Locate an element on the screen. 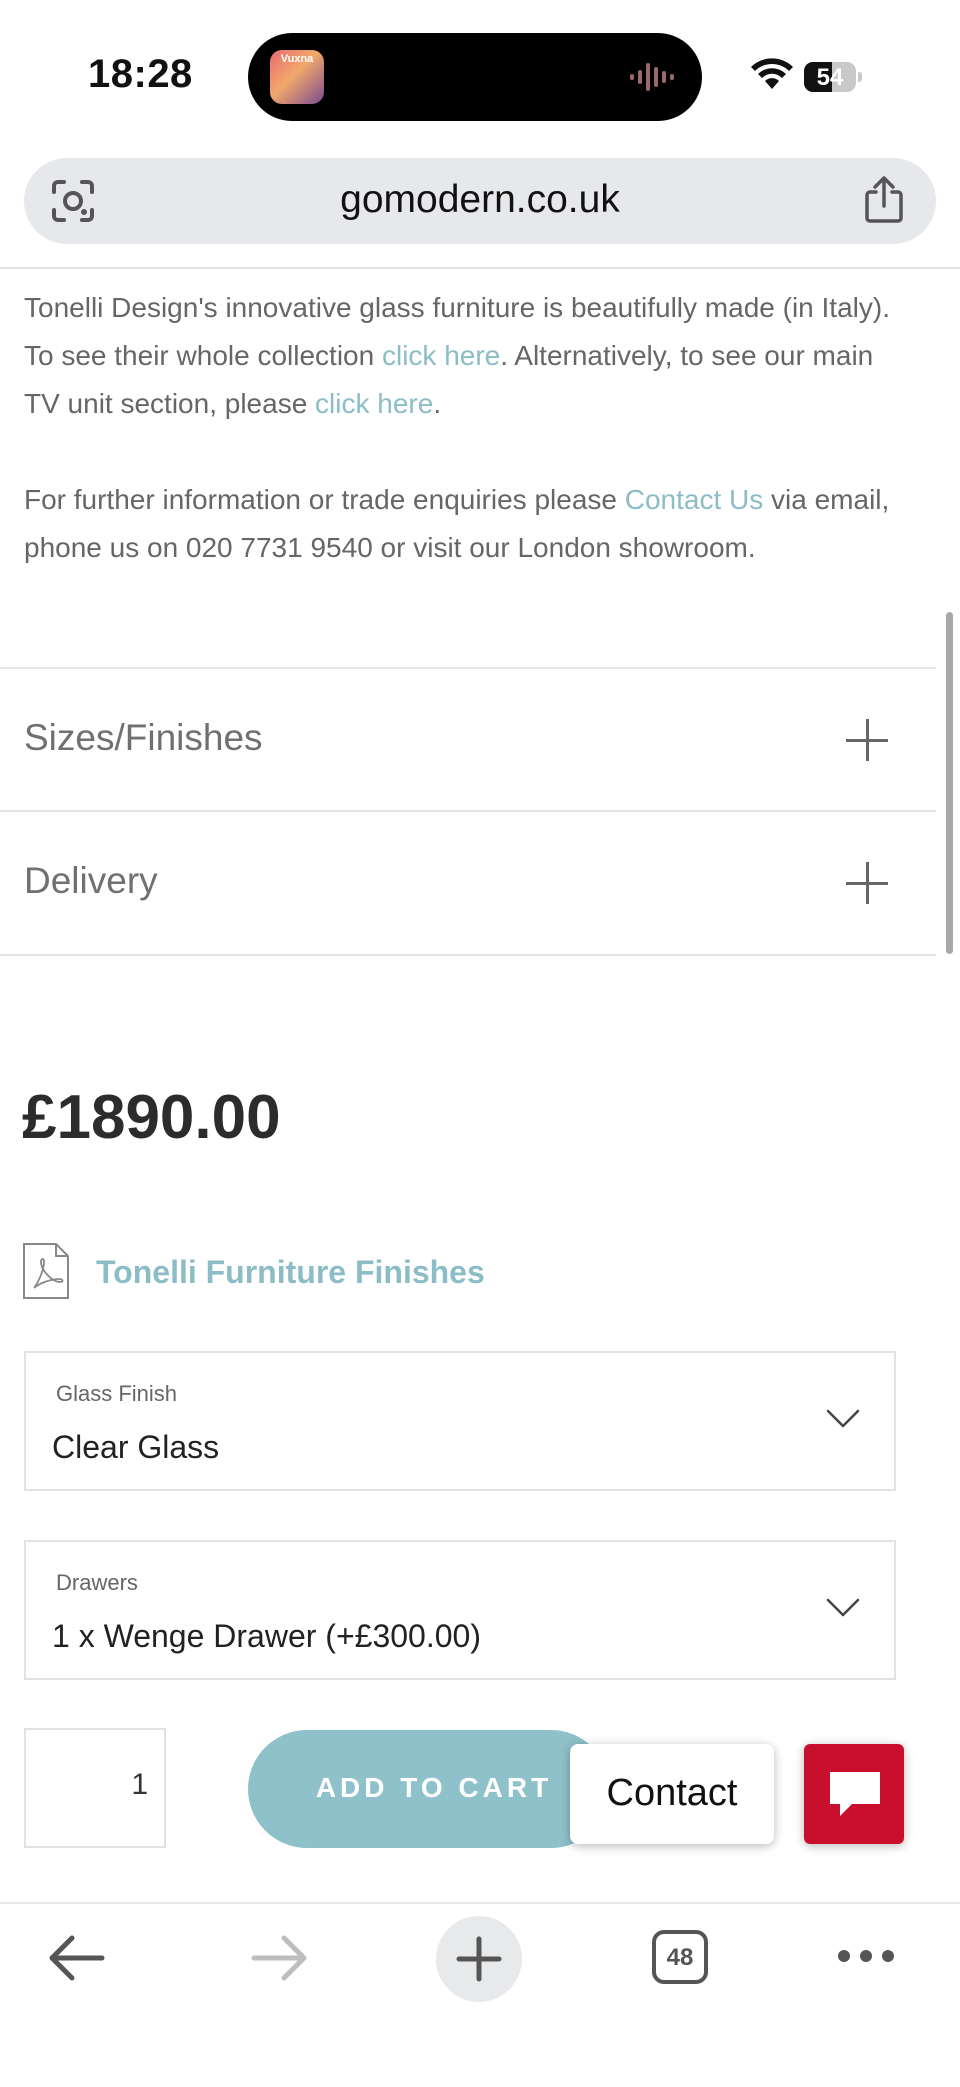  battery-percent: 54 is located at coordinates (830, 77).